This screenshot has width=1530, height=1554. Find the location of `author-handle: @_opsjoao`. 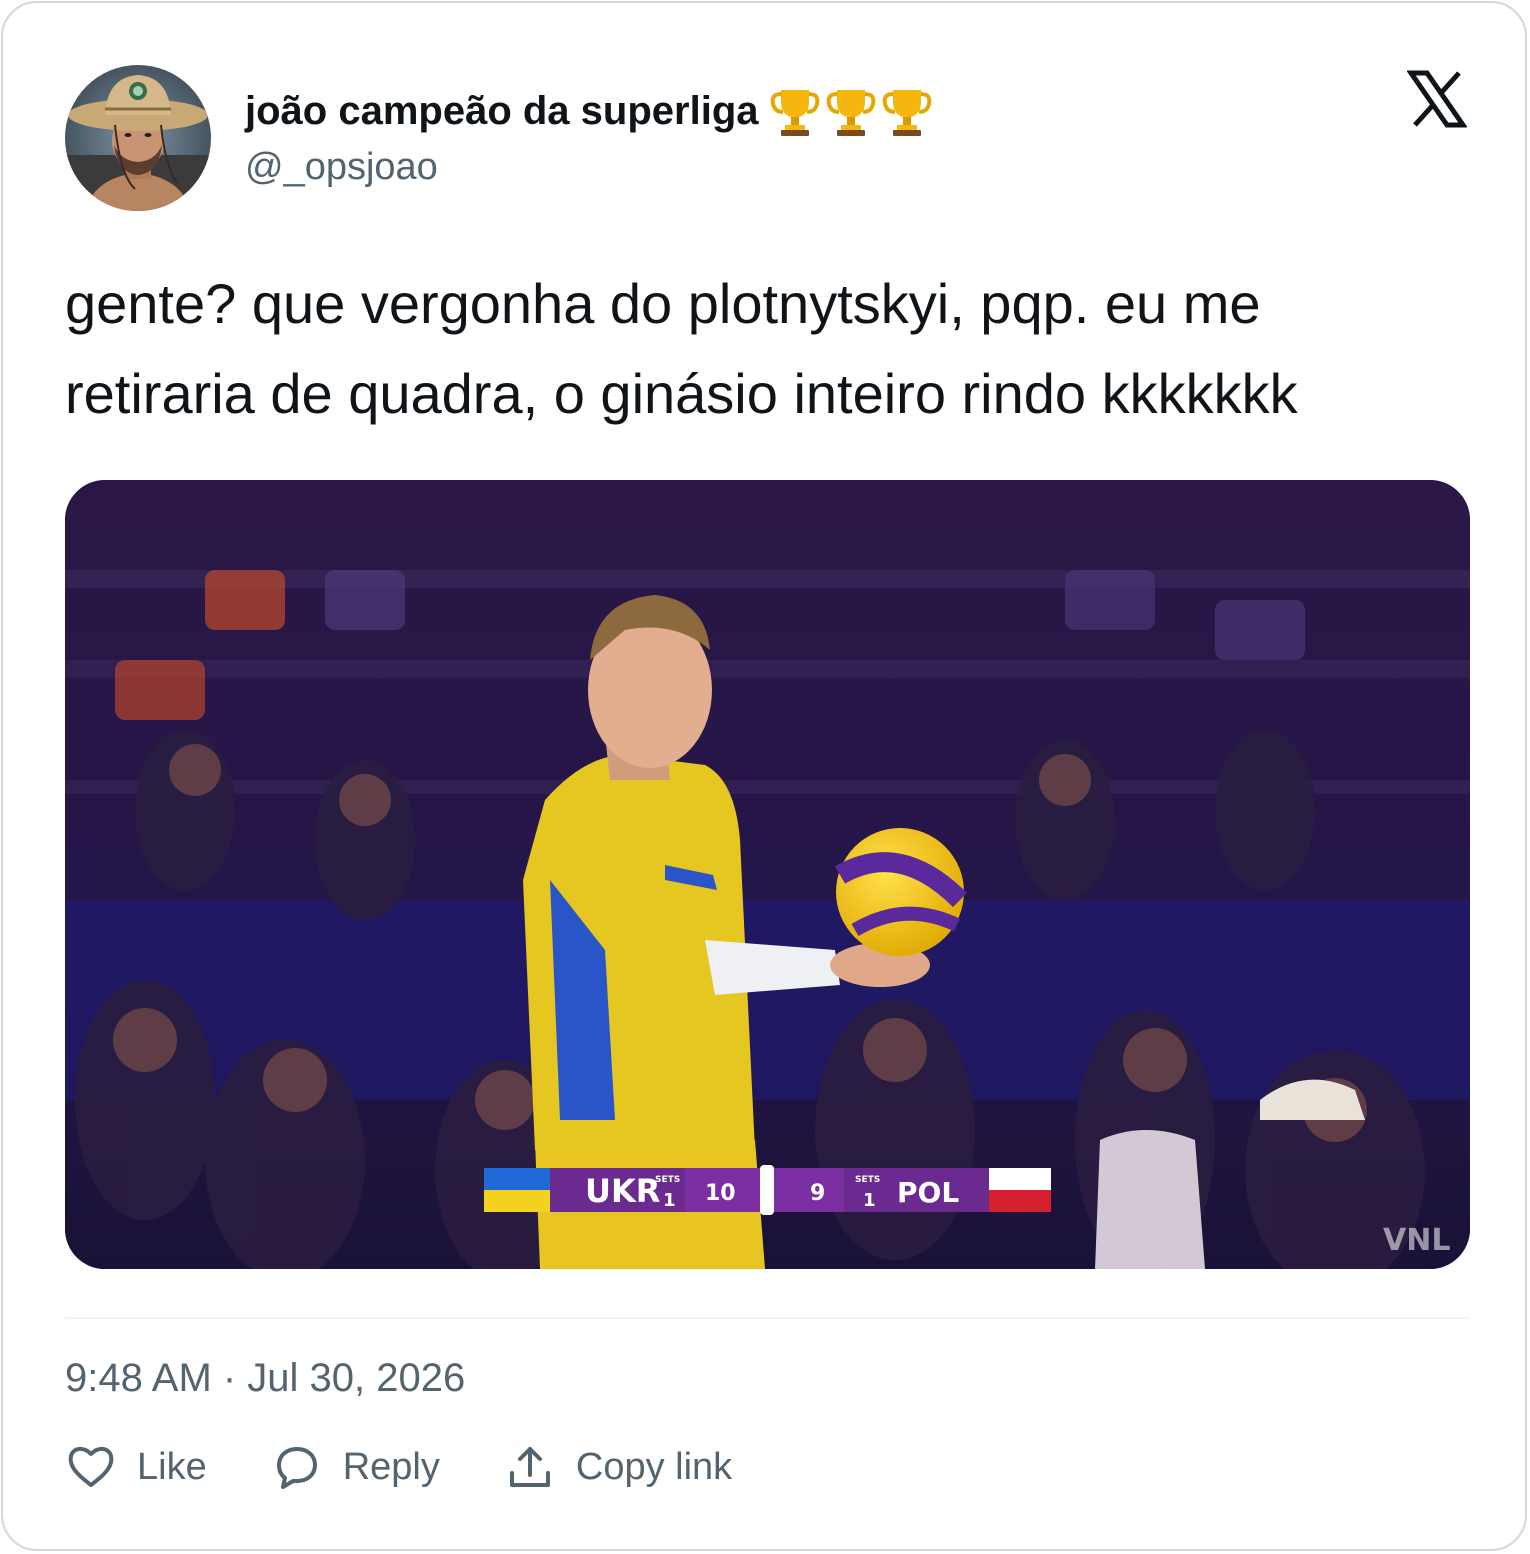

author-handle: @_opsjoao is located at coordinates (341, 167).